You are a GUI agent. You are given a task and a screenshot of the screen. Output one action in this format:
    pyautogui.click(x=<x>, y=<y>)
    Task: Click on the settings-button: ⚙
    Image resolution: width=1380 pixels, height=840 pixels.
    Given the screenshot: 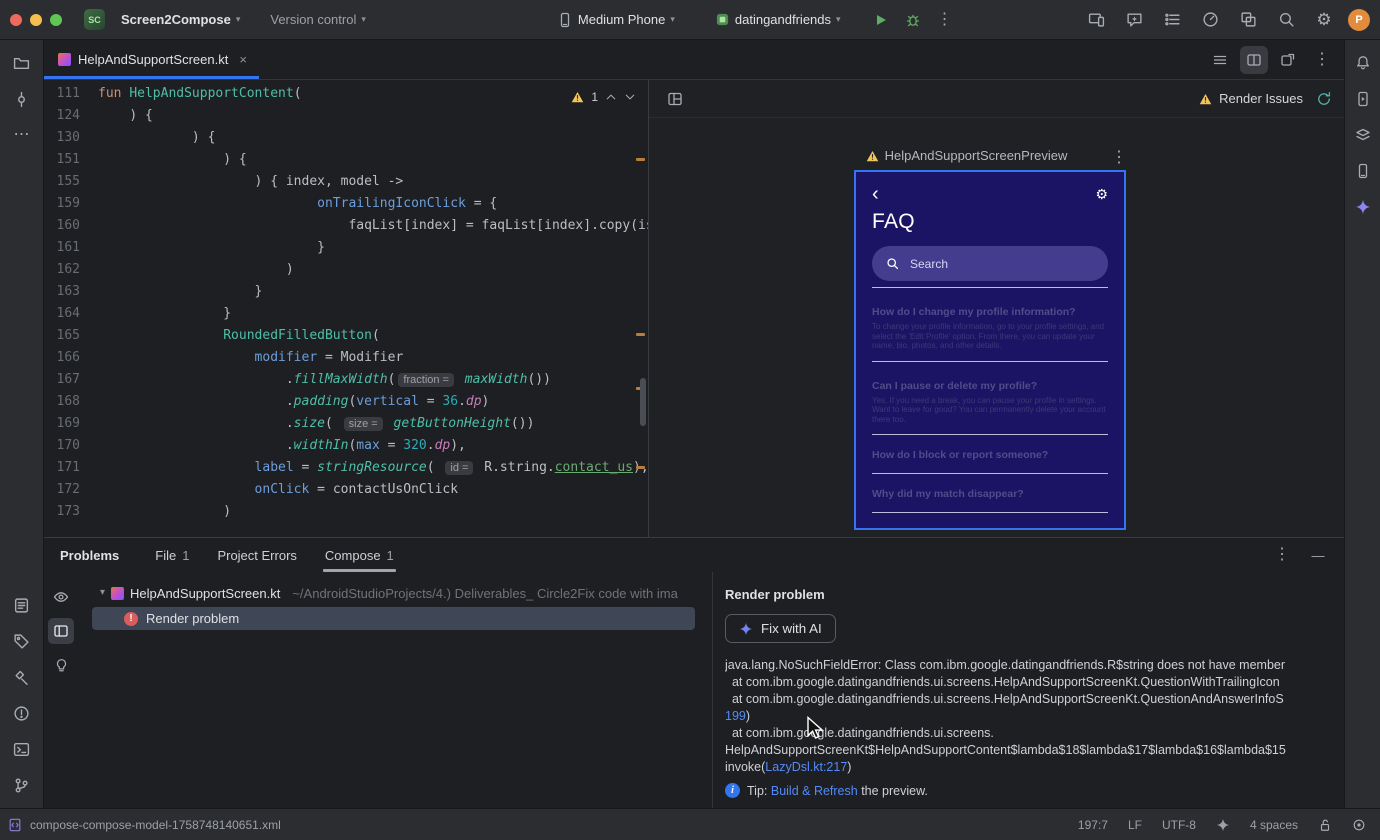 What is the action you would take?
    pyautogui.click(x=1324, y=20)
    